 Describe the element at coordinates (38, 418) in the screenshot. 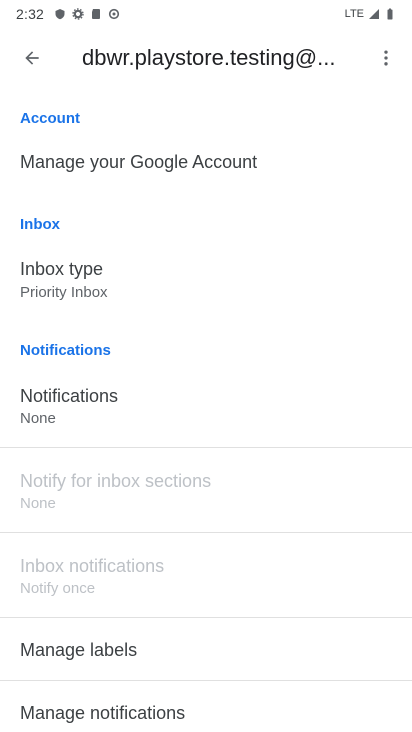

I see `notifications-summary: None` at that location.